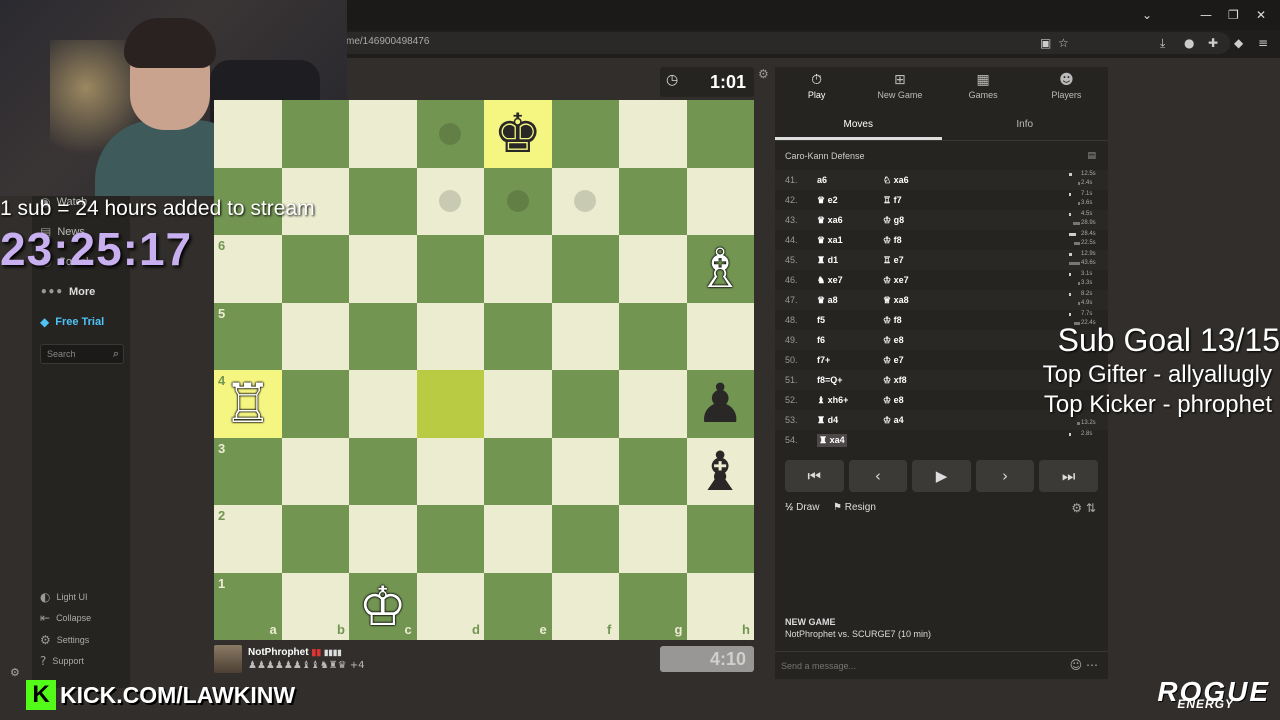  I want to click on tab-games: ▦ Games, so click(983, 87).